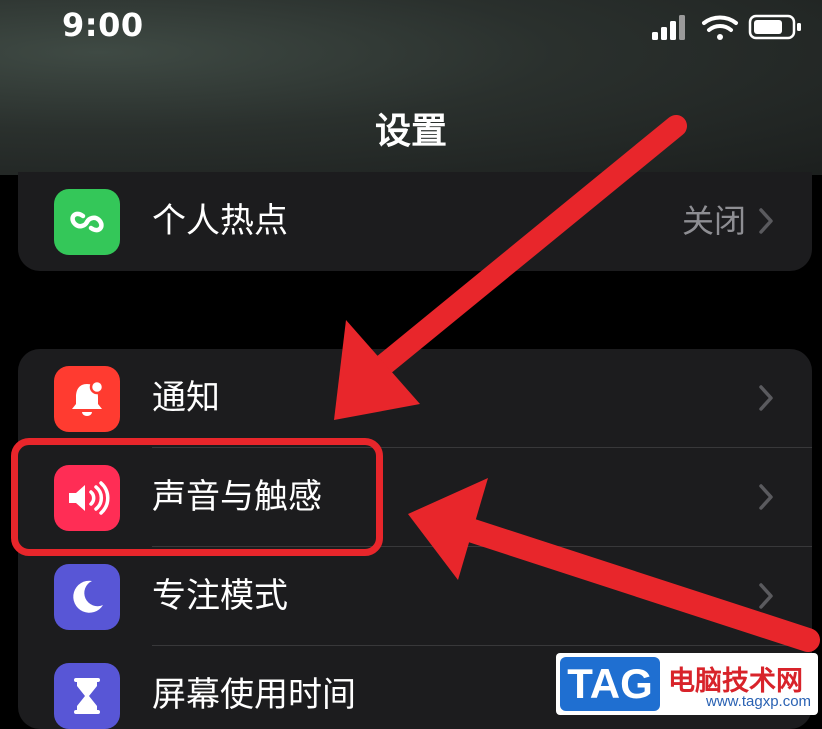 Image resolution: width=822 pixels, height=729 pixels. Describe the element at coordinates (687, 684) in the screenshot. I see `watermark-logo: TAG 电脑技术网 www.tagxp.com` at that location.